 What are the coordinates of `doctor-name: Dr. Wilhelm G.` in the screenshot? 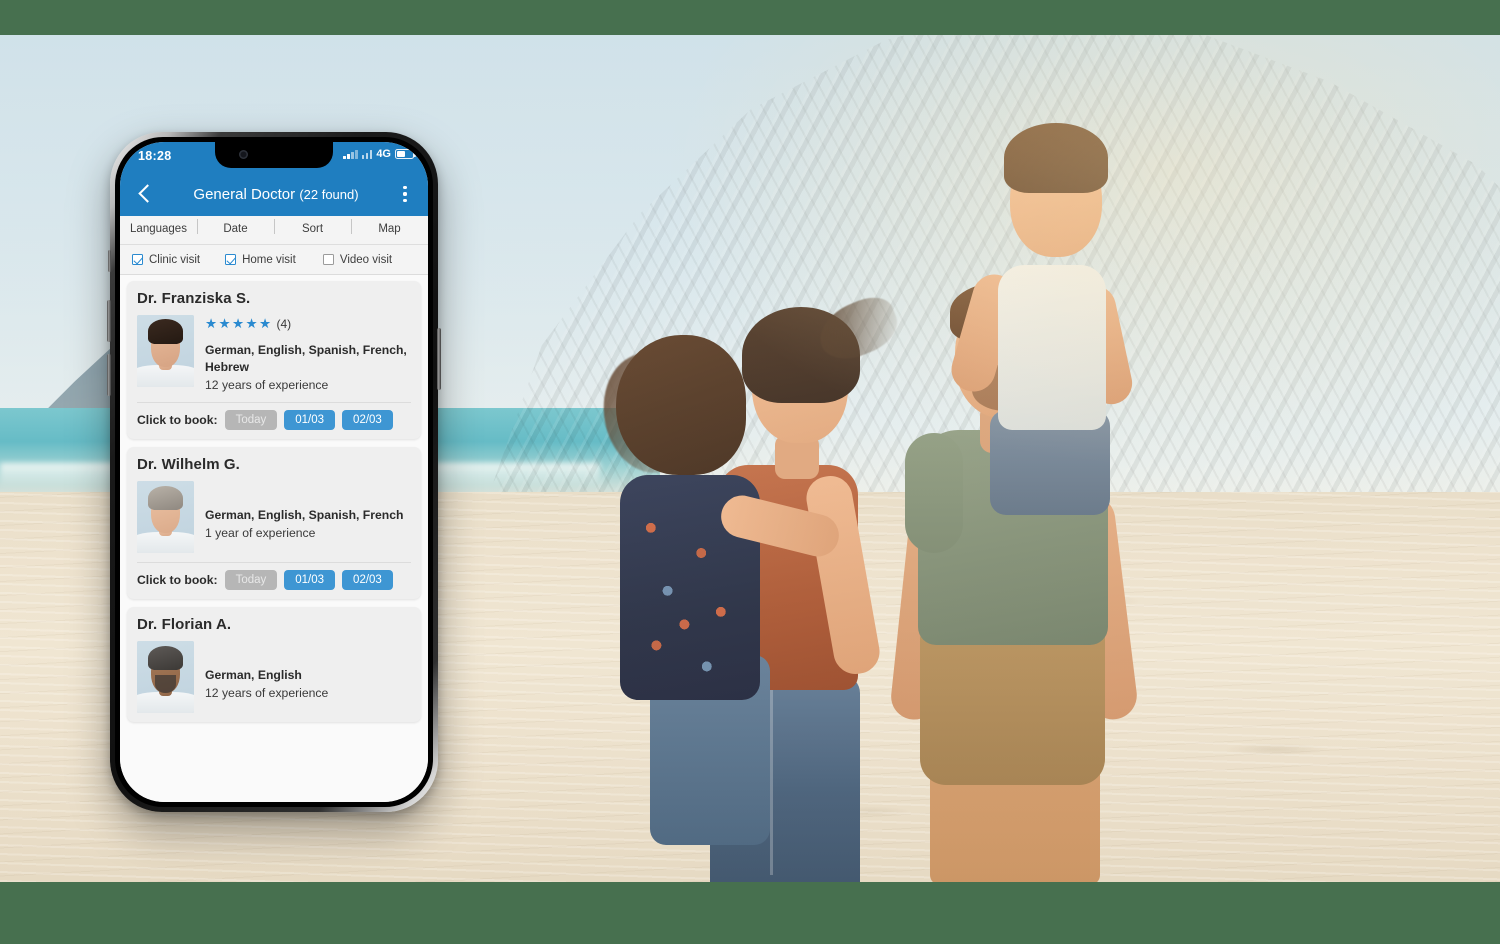 It's located at (188, 465).